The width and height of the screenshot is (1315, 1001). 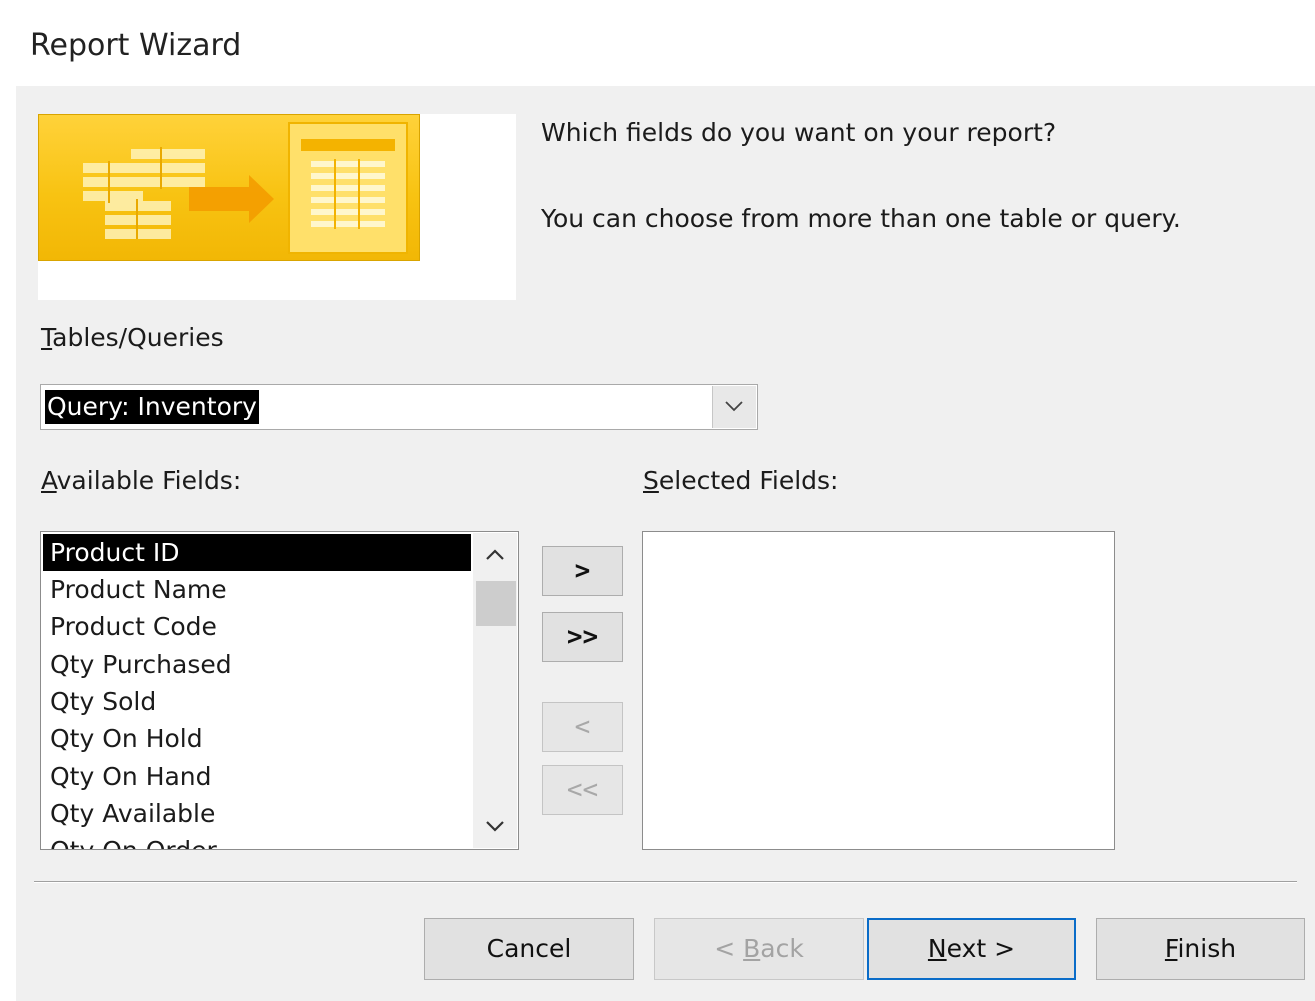 What do you see at coordinates (981, 948) in the screenshot?
I see `next-button-label: ext >` at bounding box center [981, 948].